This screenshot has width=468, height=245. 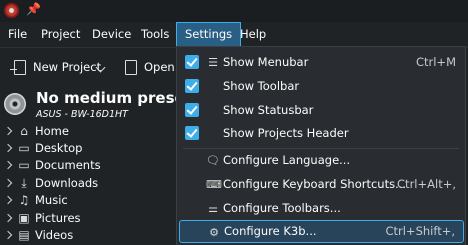 I want to click on tree-item-label: Music, so click(x=51, y=200).